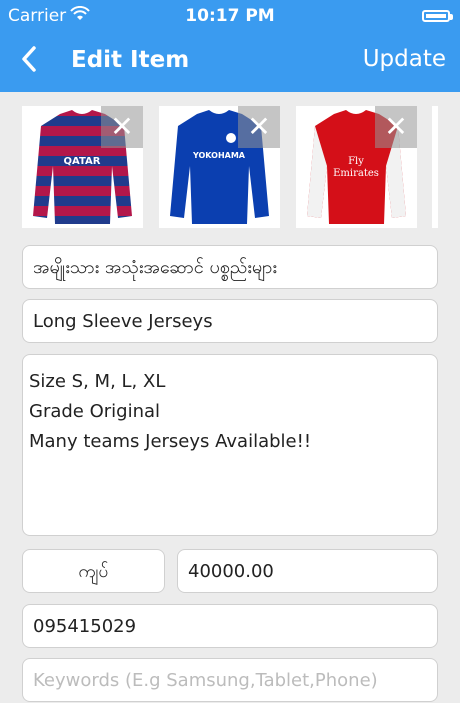  Describe the element at coordinates (307, 571) in the screenshot. I see `price-field: 40000.00` at that location.